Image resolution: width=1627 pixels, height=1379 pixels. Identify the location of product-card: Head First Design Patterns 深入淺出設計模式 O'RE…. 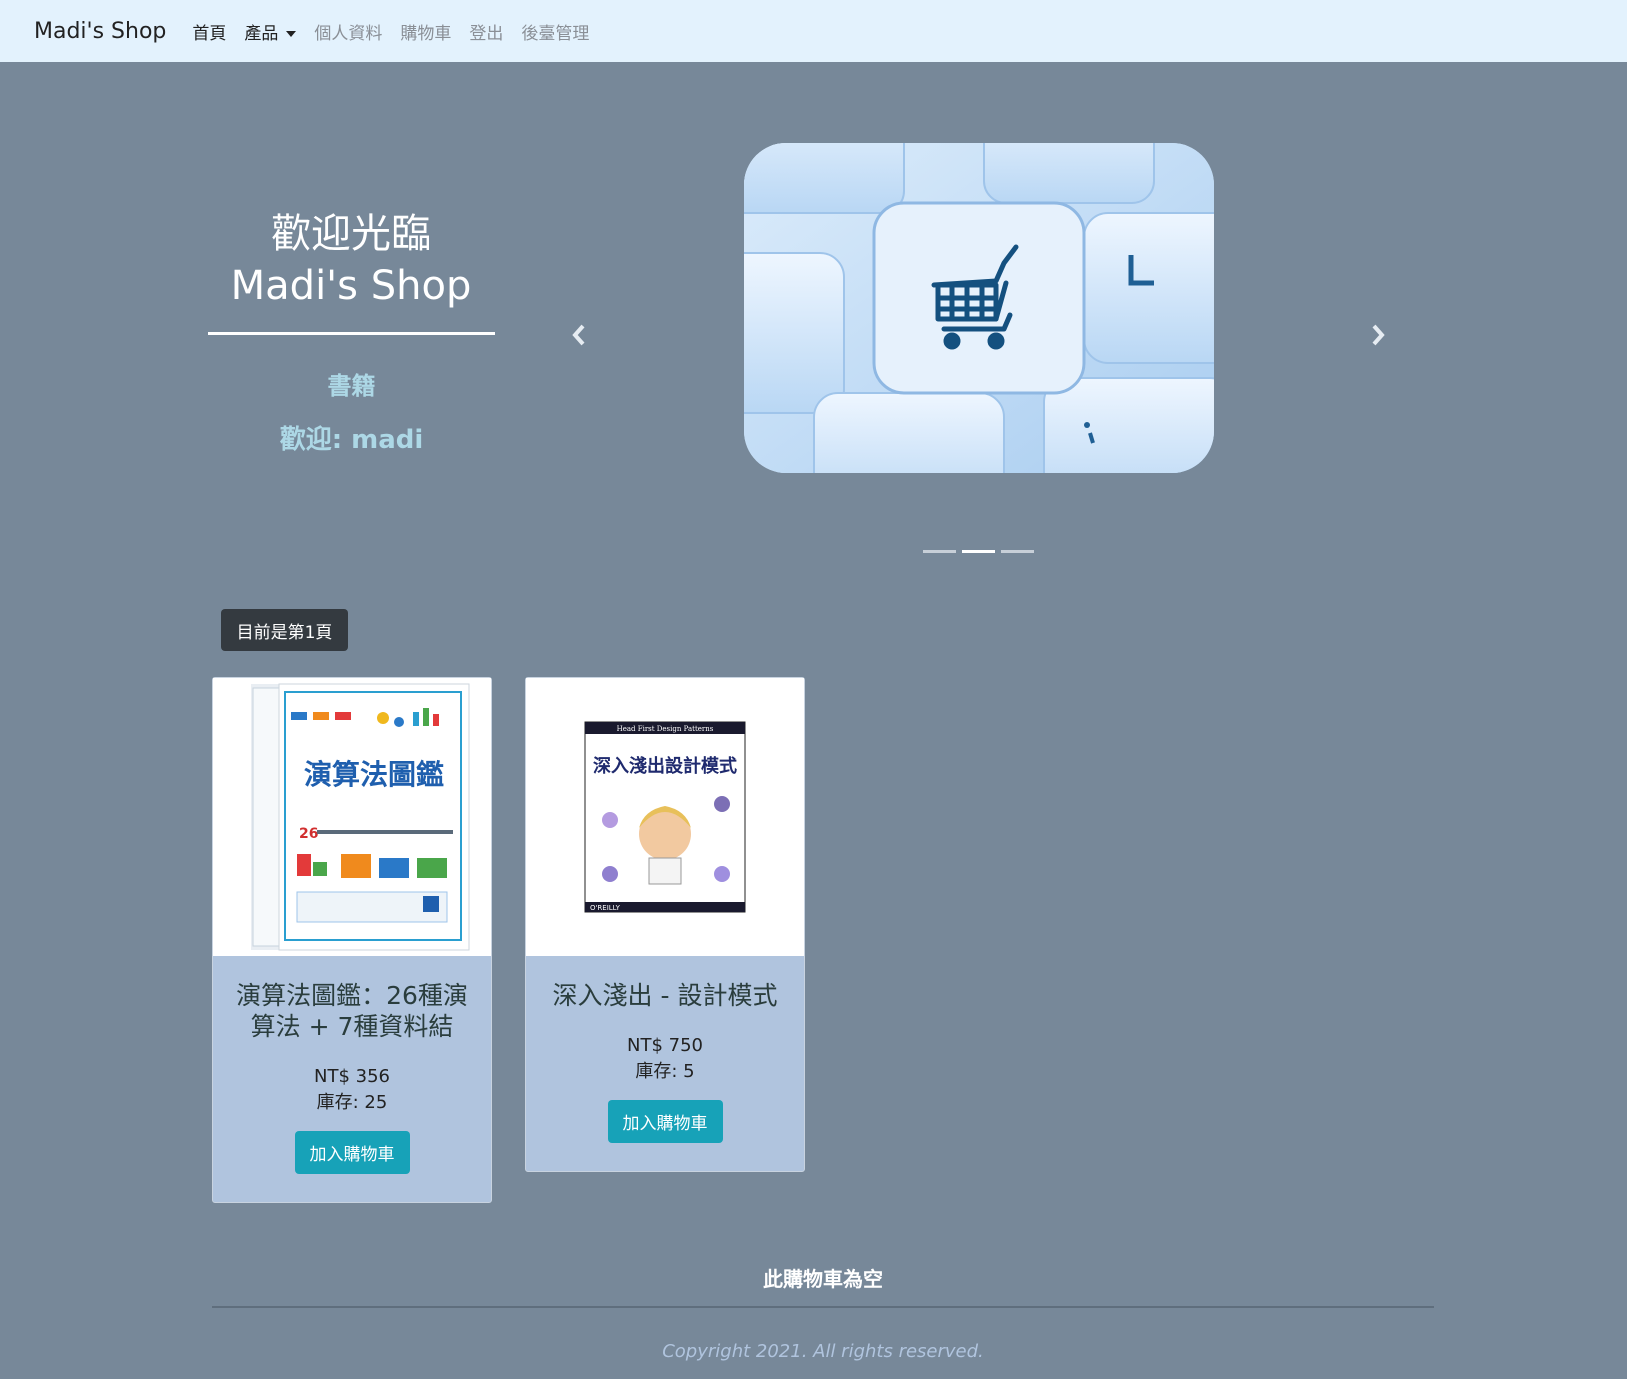
(665, 924).